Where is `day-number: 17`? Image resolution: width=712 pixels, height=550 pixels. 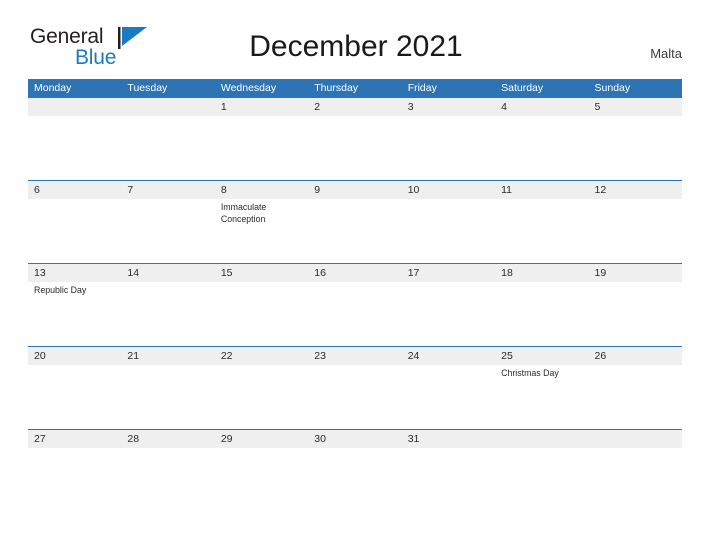 day-number: 17 is located at coordinates (448, 273).